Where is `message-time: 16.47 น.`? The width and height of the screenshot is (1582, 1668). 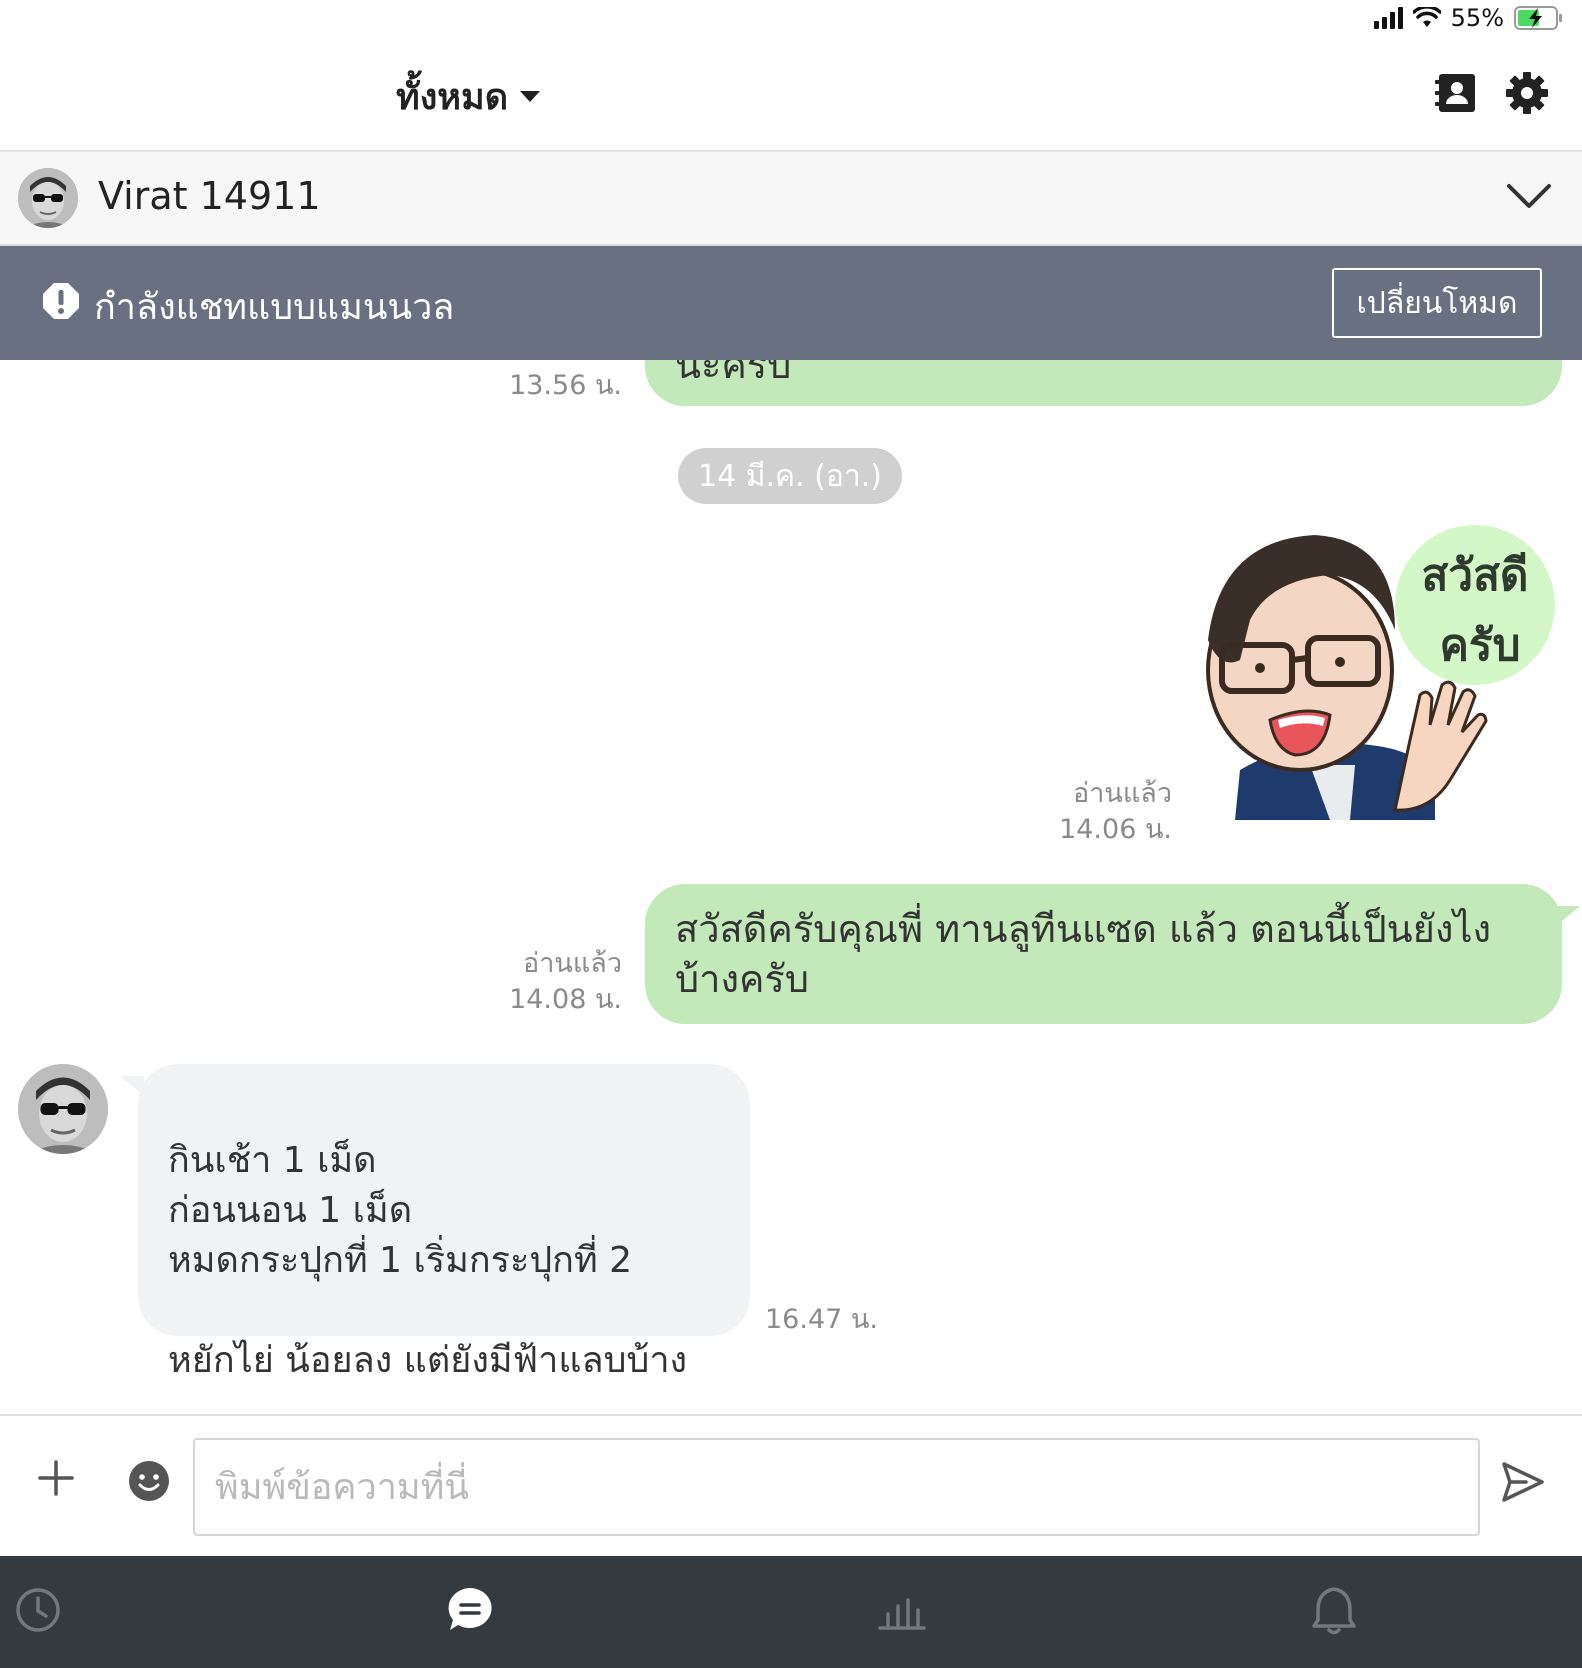 message-time: 16.47 น. is located at coordinates (821, 1319).